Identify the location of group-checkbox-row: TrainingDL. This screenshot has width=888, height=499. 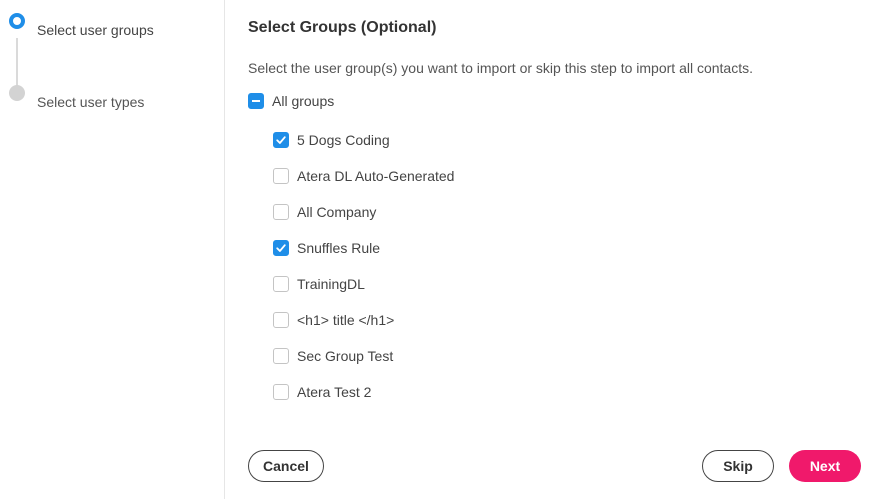
(363, 284).